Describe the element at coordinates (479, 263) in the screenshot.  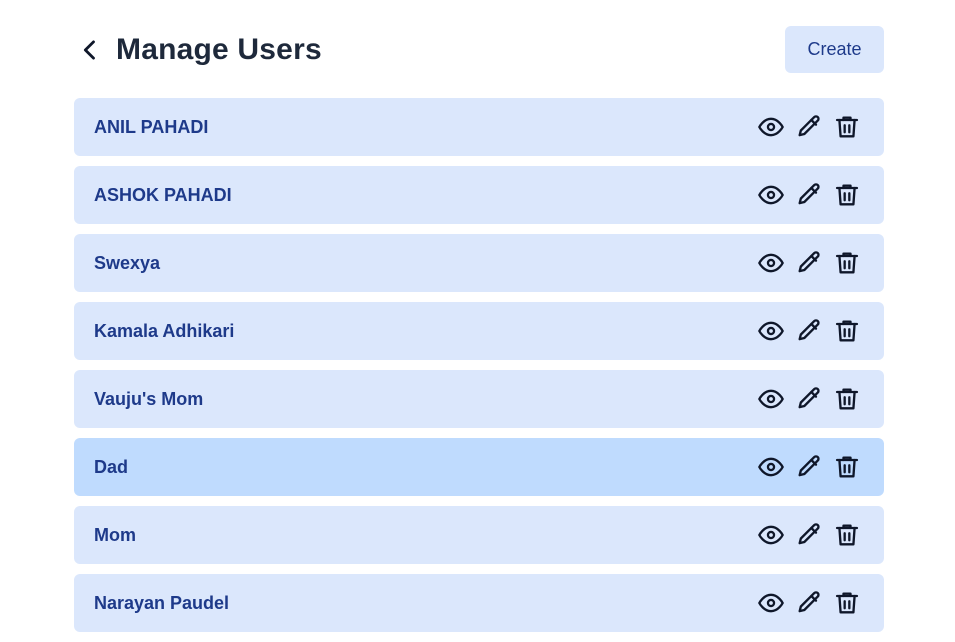
I see `user-row: Swexya` at that location.